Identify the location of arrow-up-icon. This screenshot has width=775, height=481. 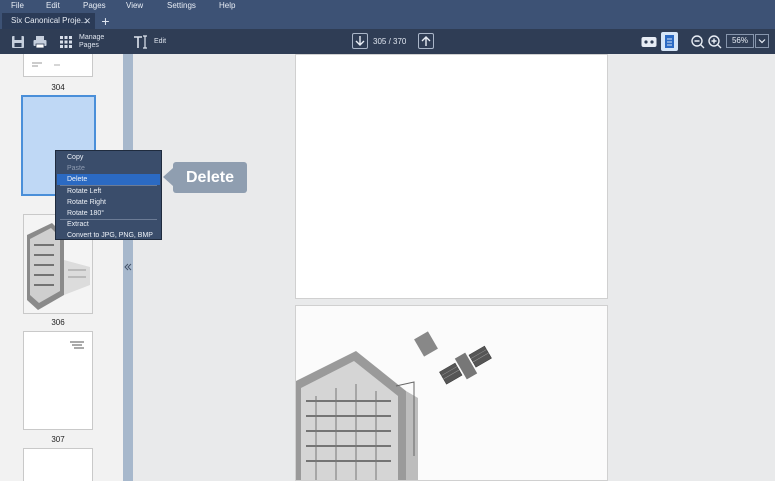
(426, 41).